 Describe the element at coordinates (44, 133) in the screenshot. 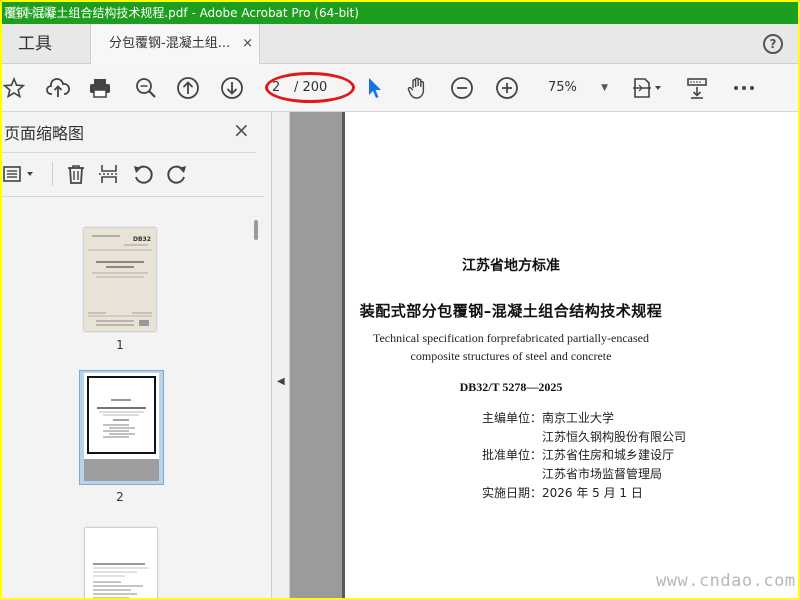

I see `thumbnail-panel-title: 页面缩略图` at that location.